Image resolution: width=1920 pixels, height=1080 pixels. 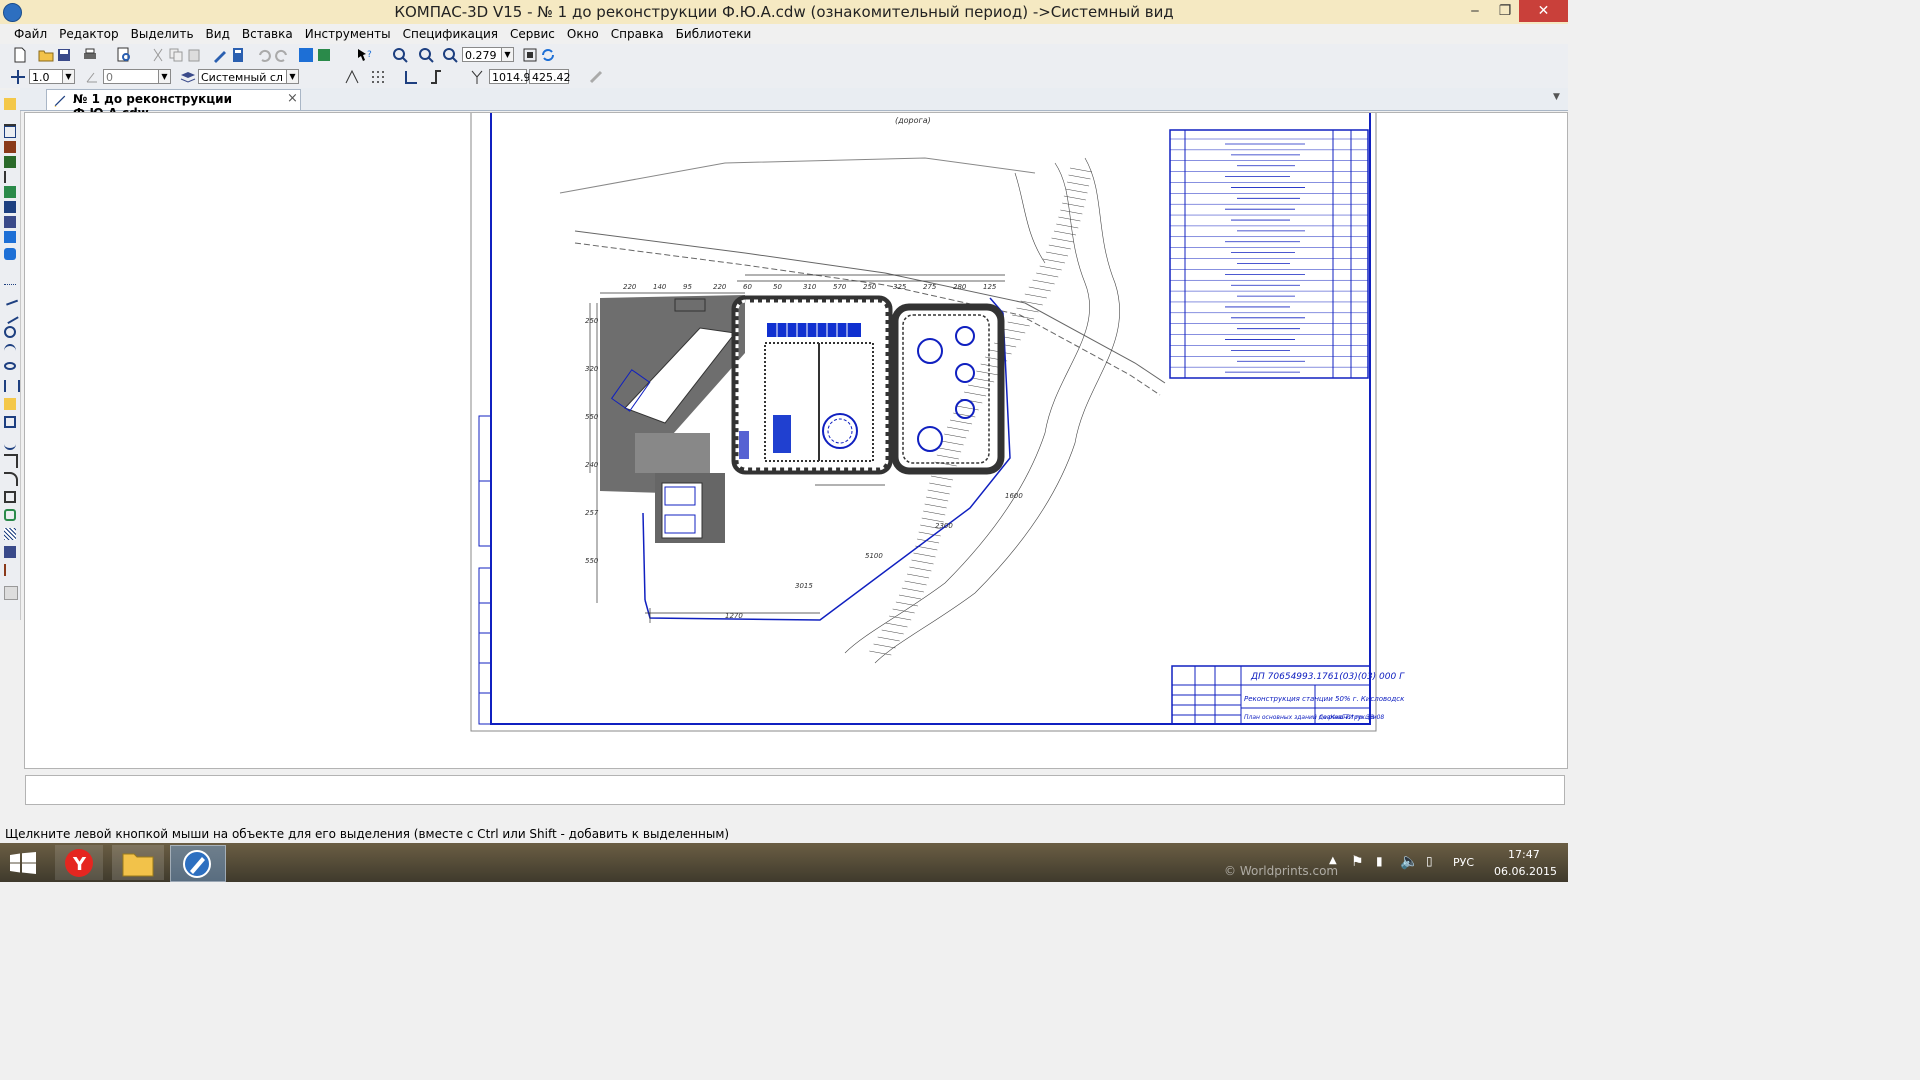 What do you see at coordinates (11, 570) in the screenshot?
I see `contour-icon` at bounding box center [11, 570].